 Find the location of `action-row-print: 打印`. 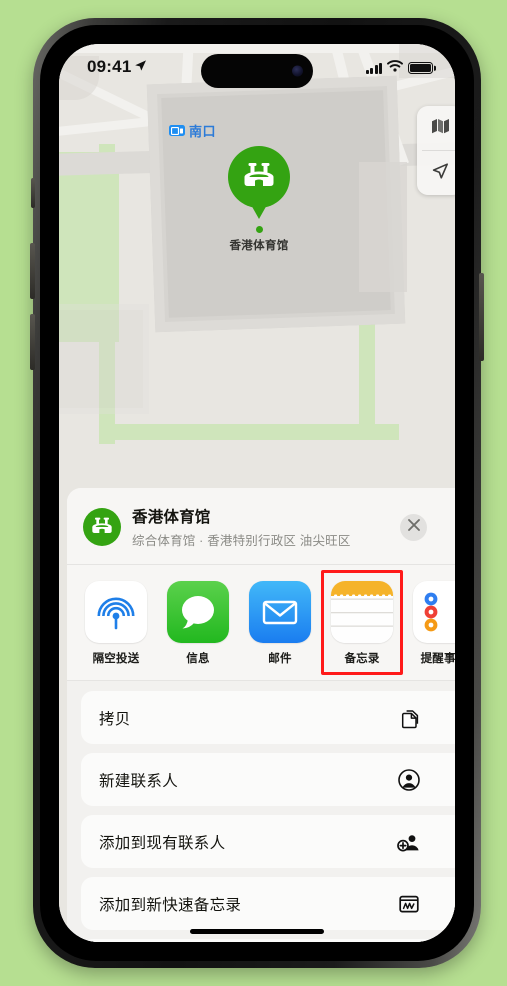

action-row-print: 打印 is located at coordinates (268, 940).